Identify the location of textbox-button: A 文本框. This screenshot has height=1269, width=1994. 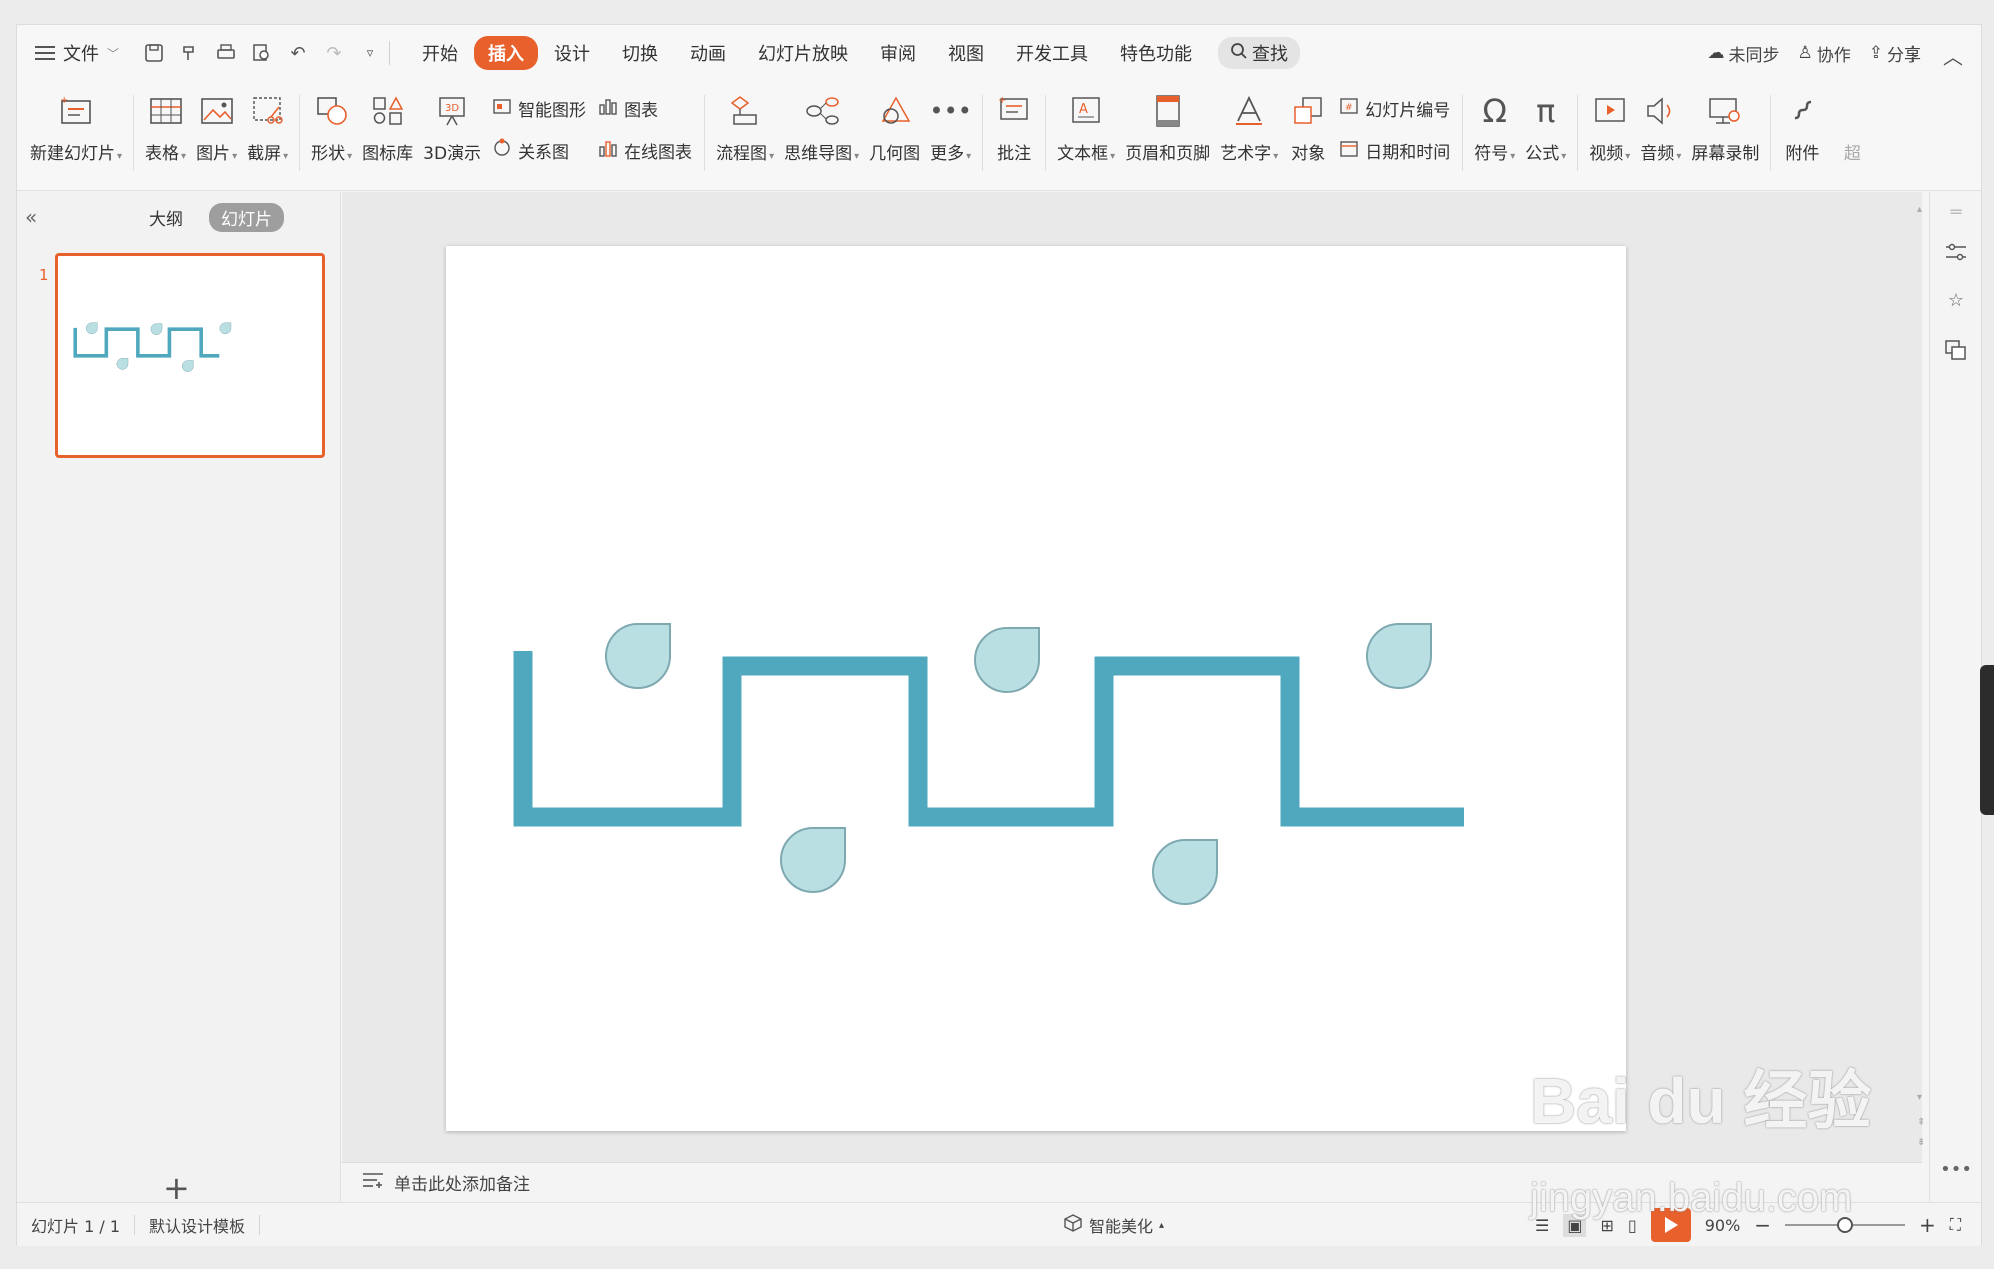
(1086, 131).